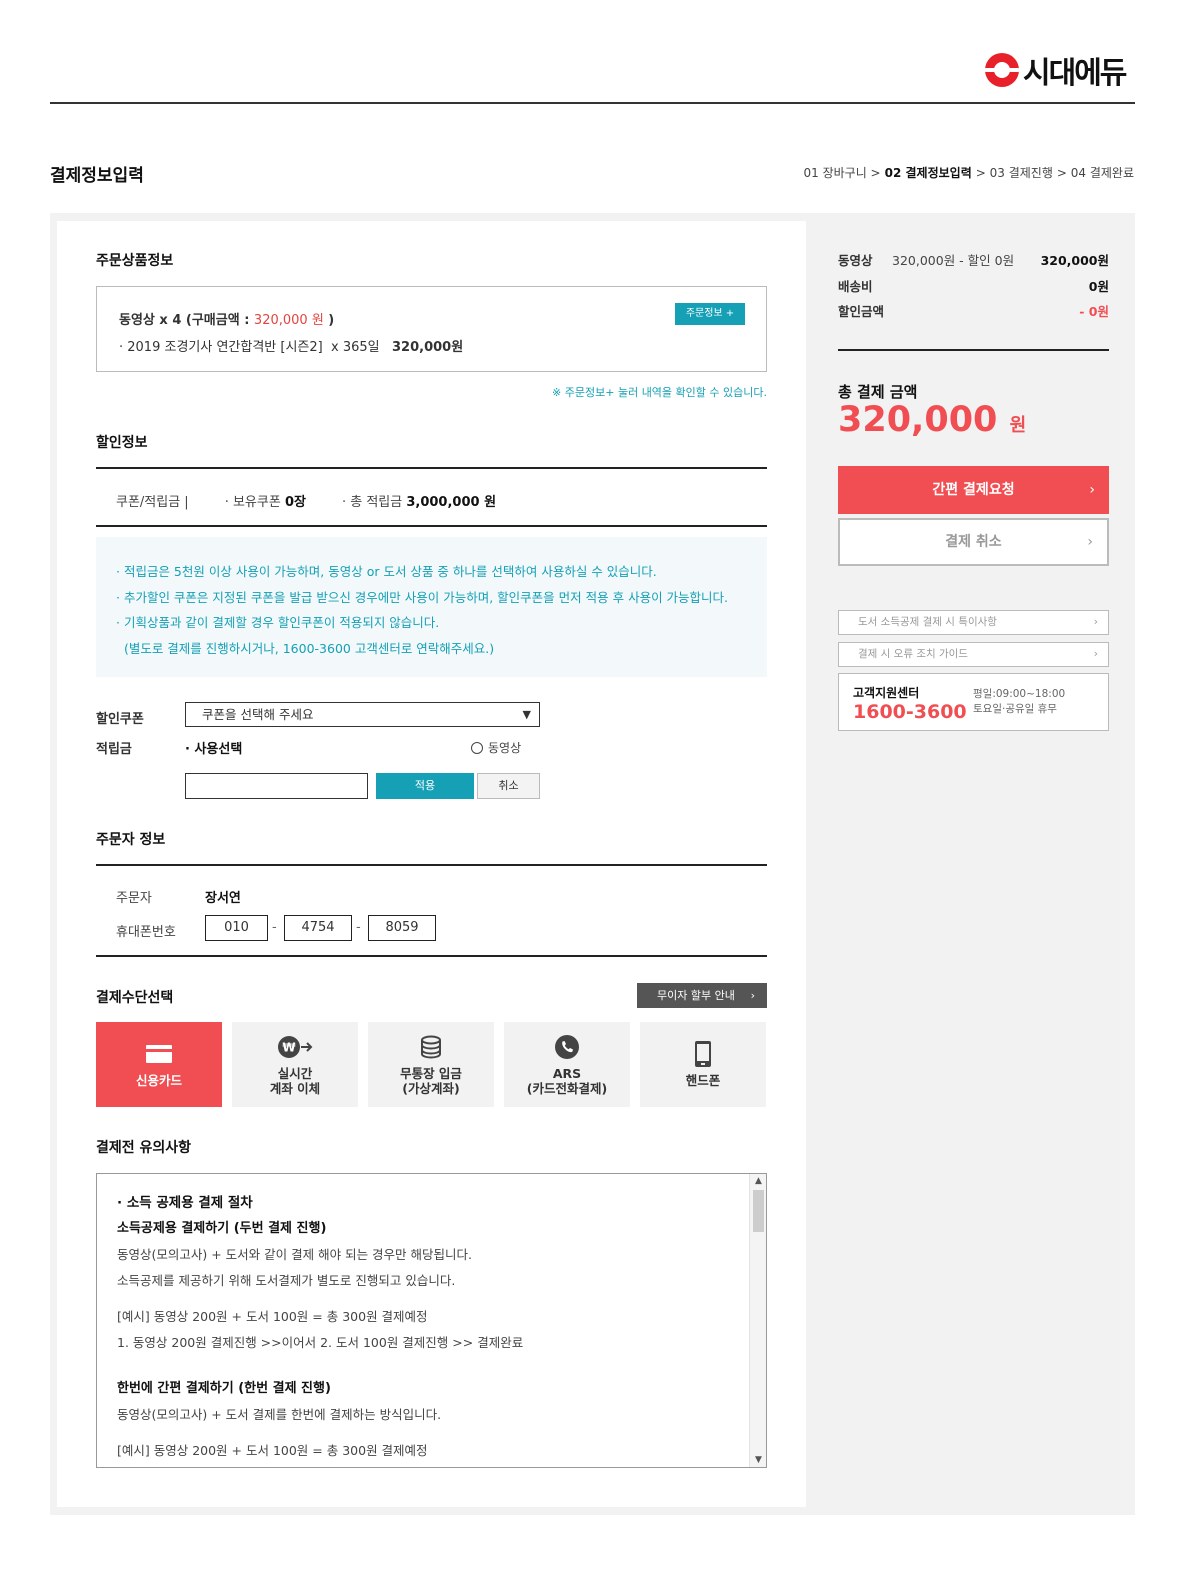  Describe the element at coordinates (258, 714) in the screenshot. I see `coupon-select-value: 쿠폰을 선택해 주세요` at that location.